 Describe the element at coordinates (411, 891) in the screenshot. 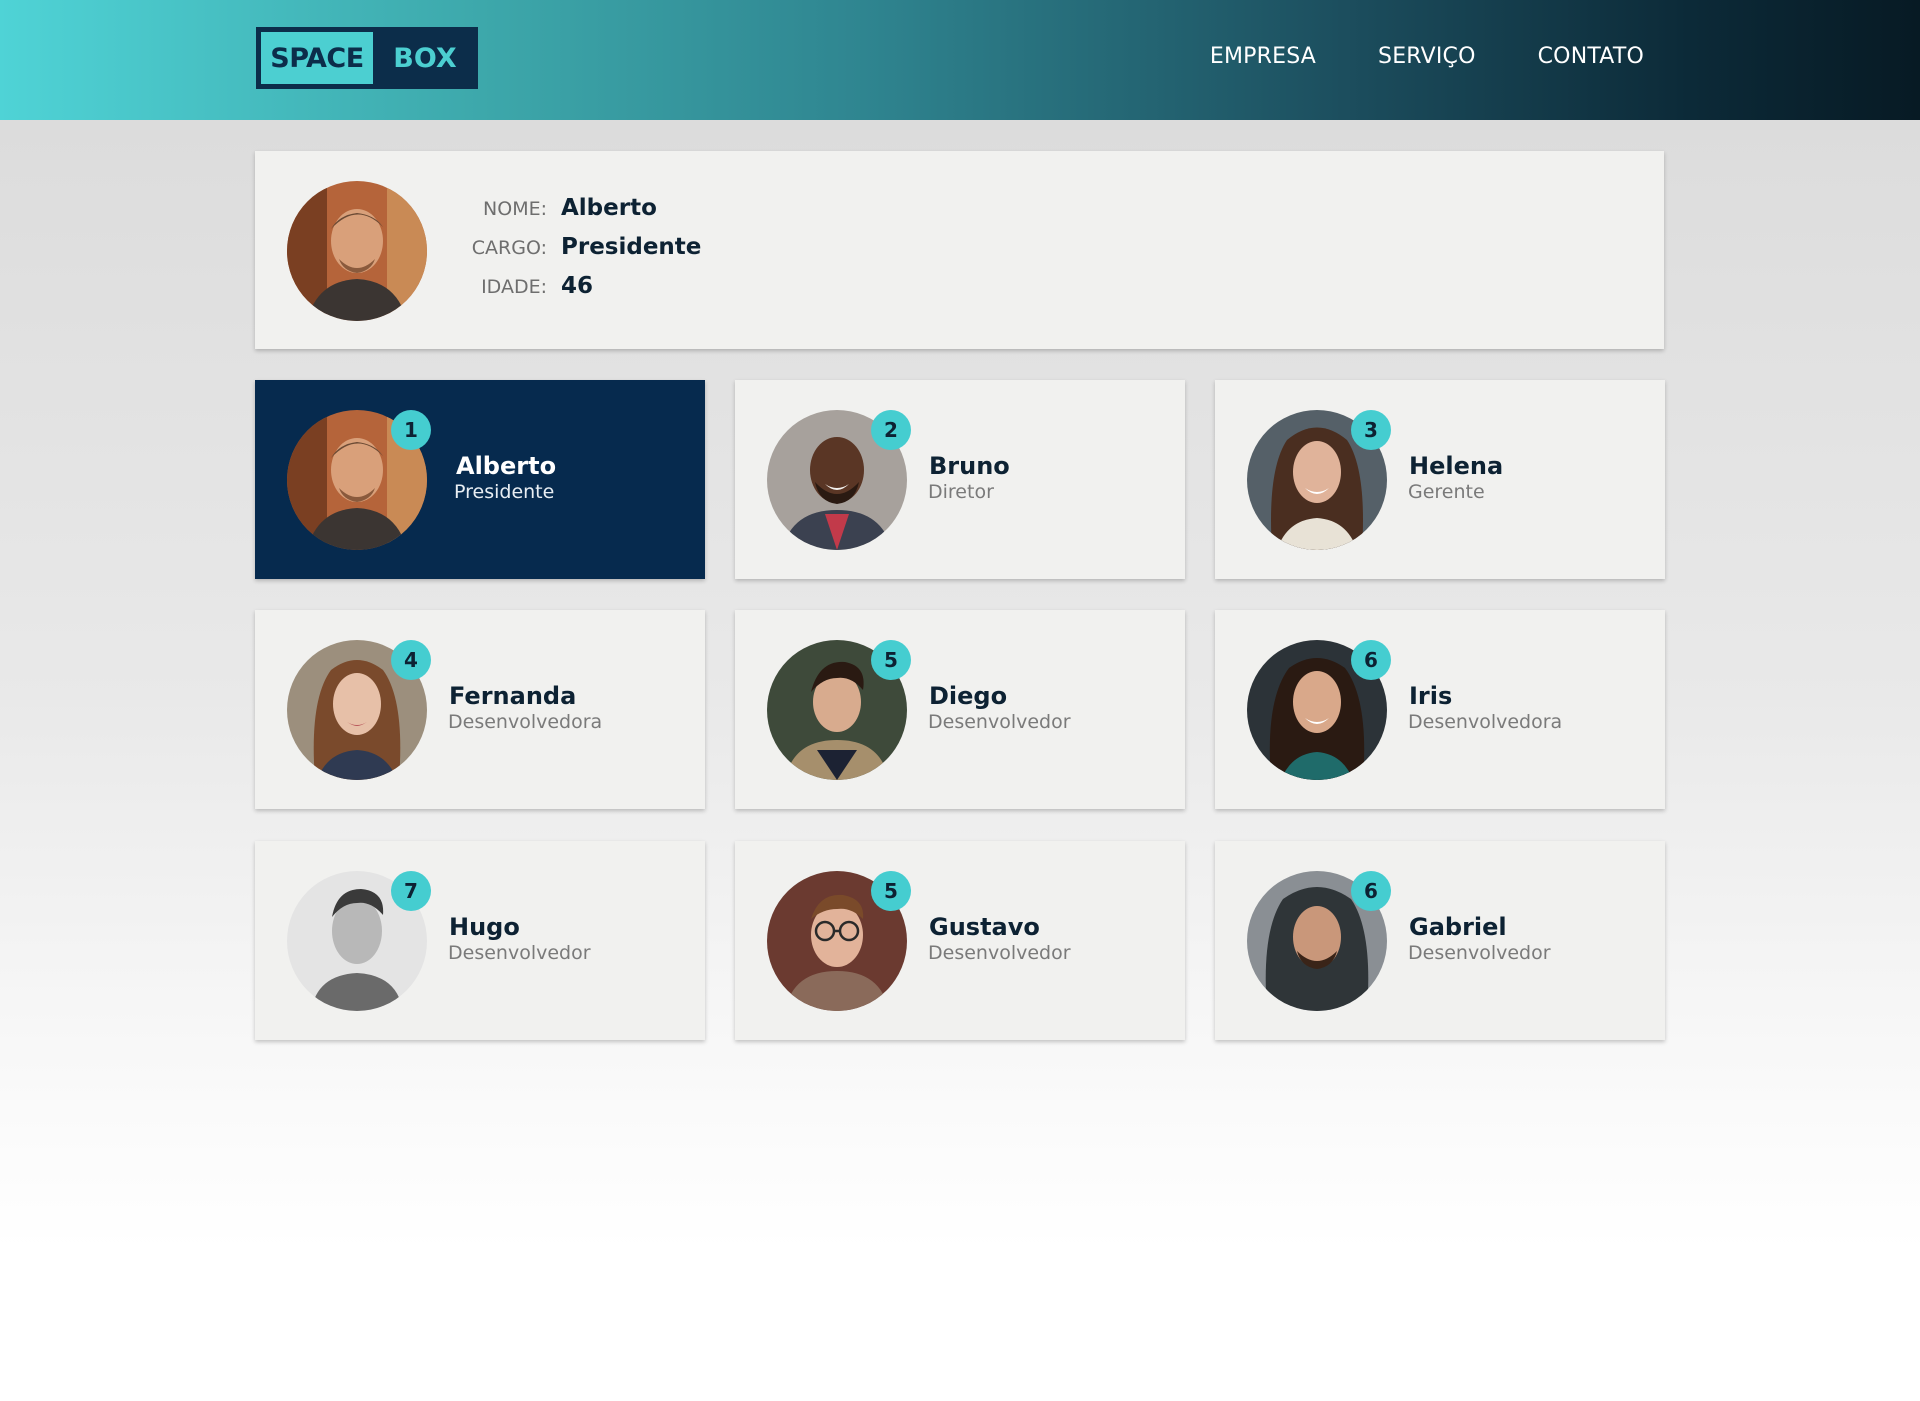

I see `rank-badge: 7` at that location.